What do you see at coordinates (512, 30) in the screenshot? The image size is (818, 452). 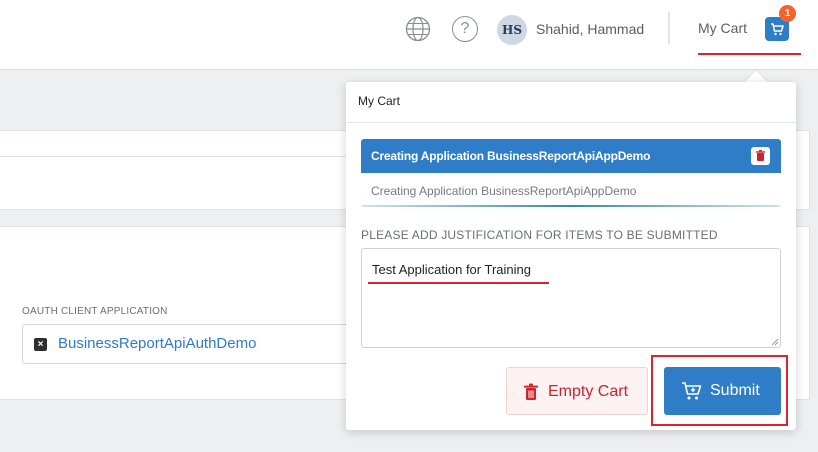 I see `avatar: HS` at bounding box center [512, 30].